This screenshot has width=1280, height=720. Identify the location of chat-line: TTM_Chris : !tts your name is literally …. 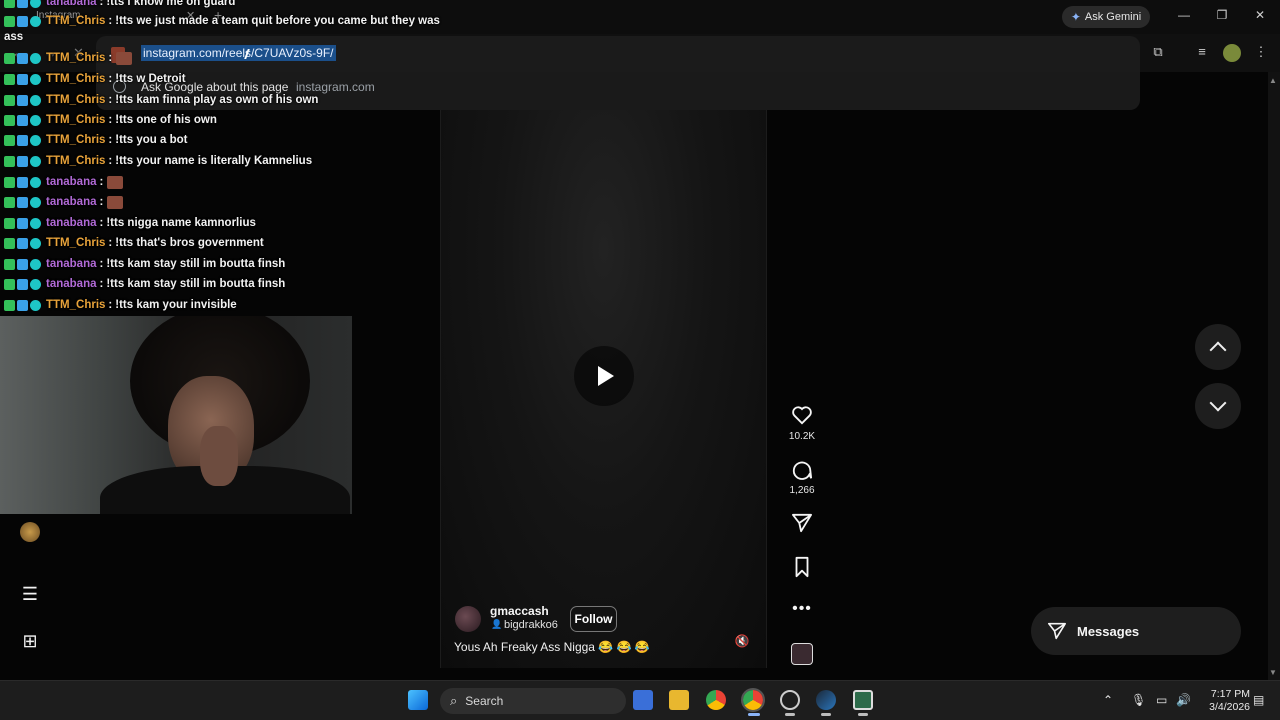
(158, 161).